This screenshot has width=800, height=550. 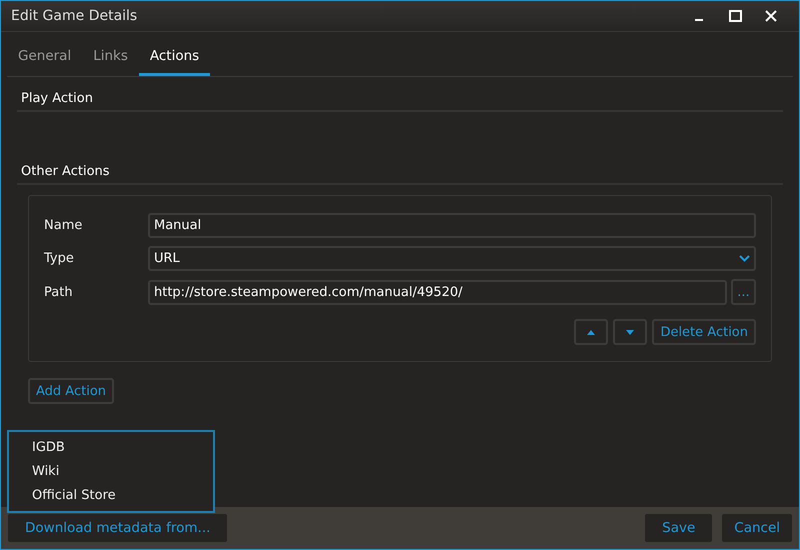 What do you see at coordinates (111, 472) in the screenshot?
I see `menu-item: Wiki` at bounding box center [111, 472].